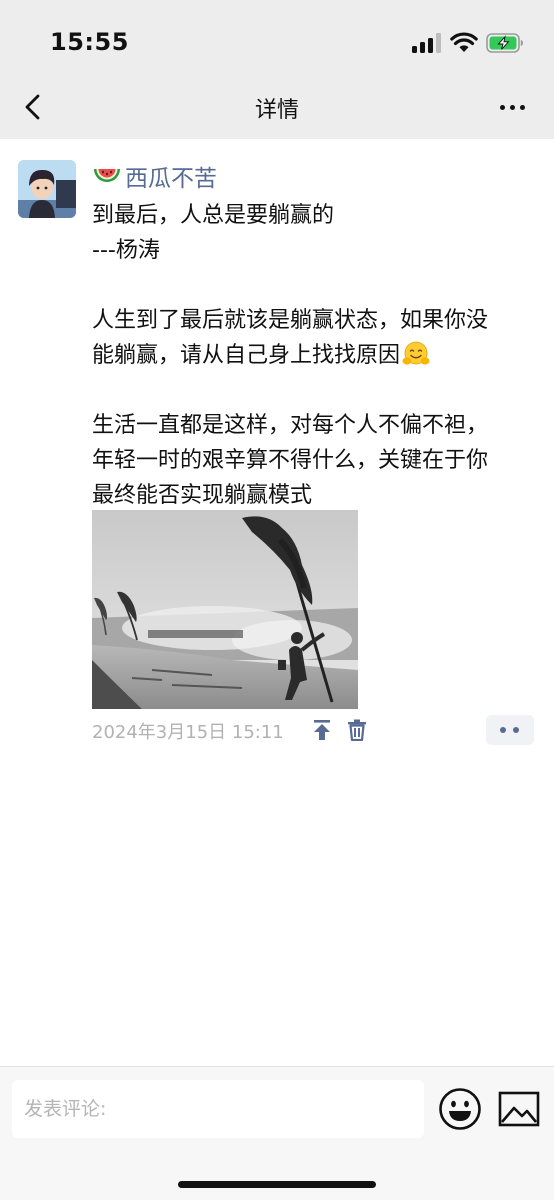  What do you see at coordinates (519, 1109) in the screenshot?
I see `image-icon` at bounding box center [519, 1109].